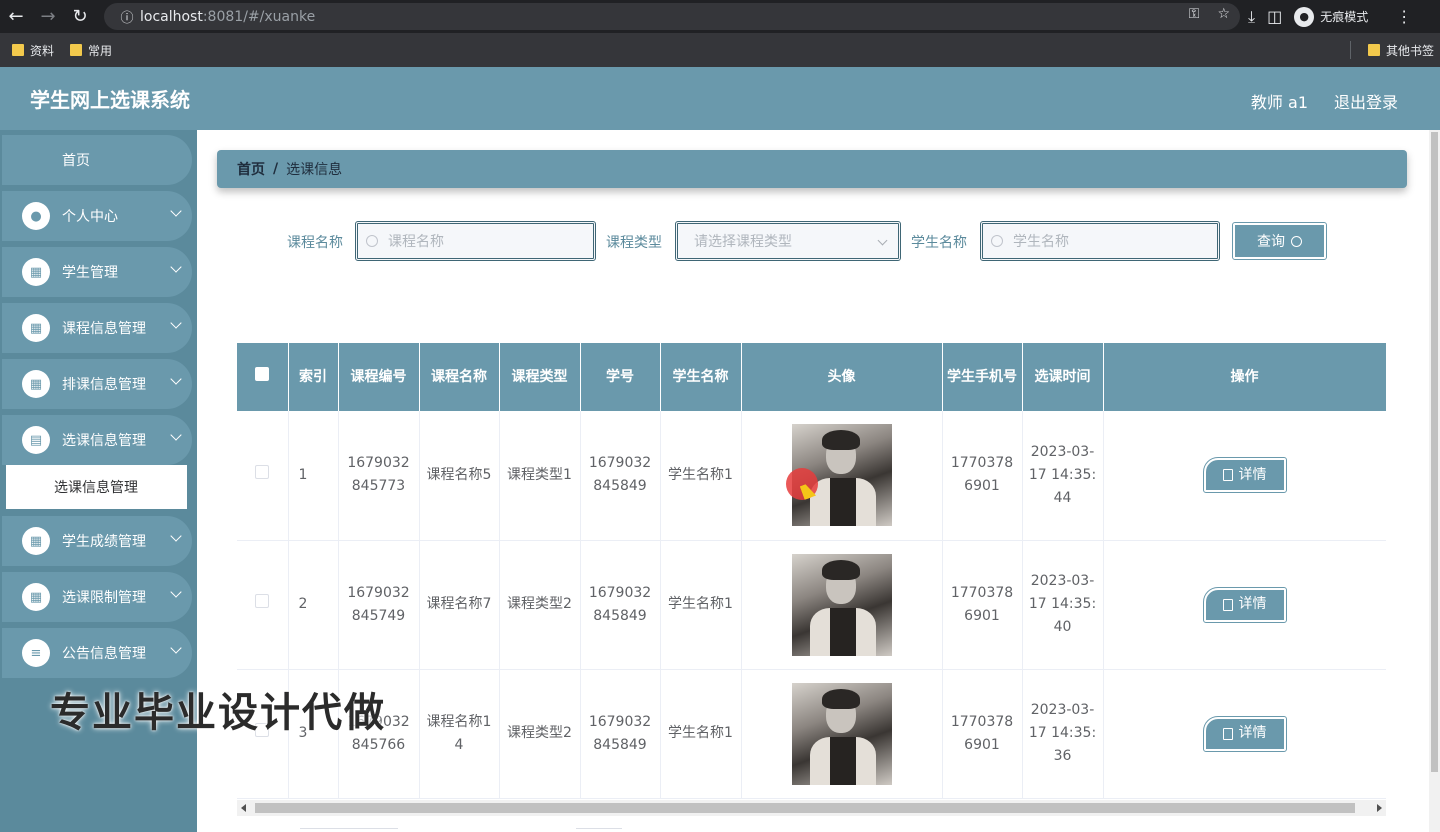 This screenshot has width=1440, height=832. I want to click on scroll-right-icon, so click(1379, 808).